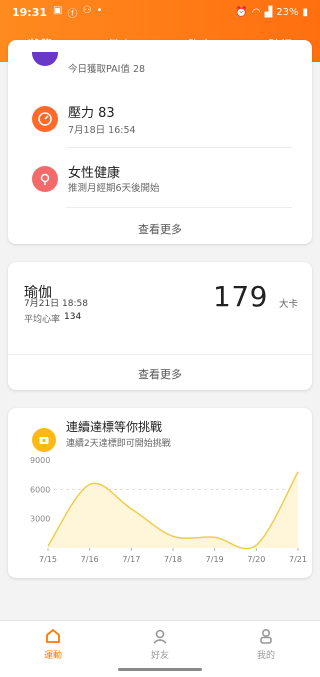 The image size is (320, 677). What do you see at coordinates (53, 644) in the screenshot?
I see `nav-workout: 運動` at bounding box center [53, 644].